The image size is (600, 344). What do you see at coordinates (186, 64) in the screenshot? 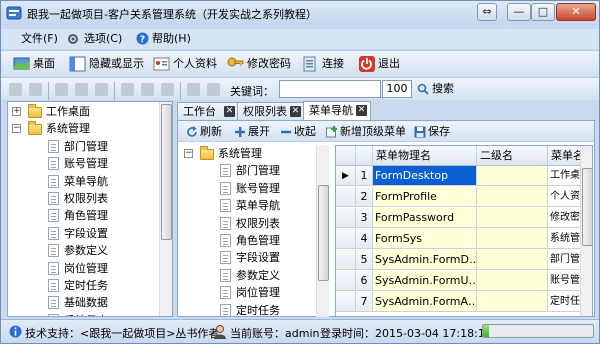
I see `profile-button: 个人资料` at bounding box center [186, 64].